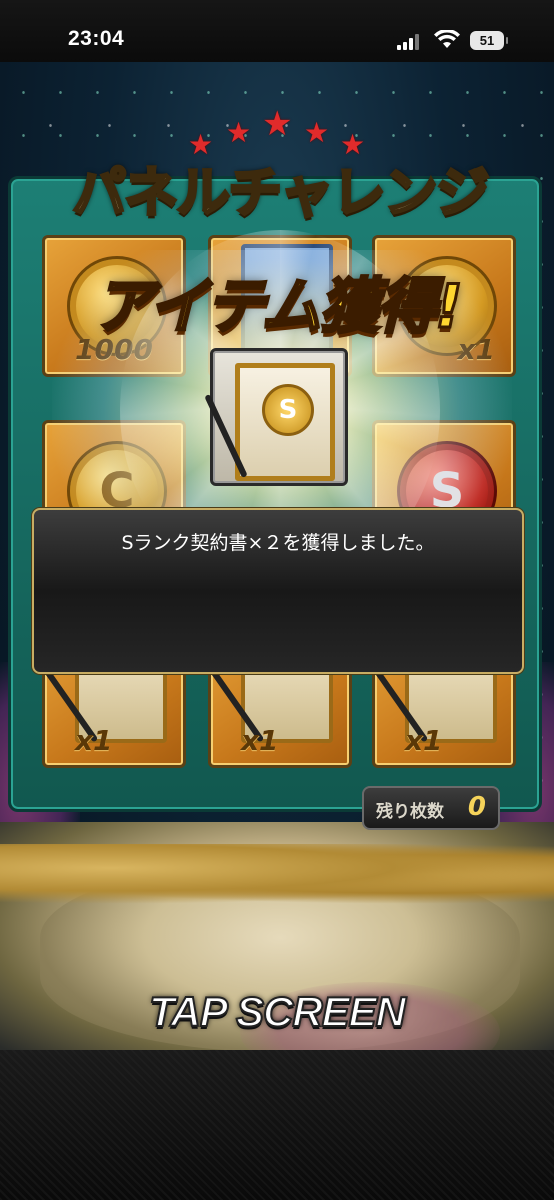  I want to click on remaining-value: 0, so click(476, 807).